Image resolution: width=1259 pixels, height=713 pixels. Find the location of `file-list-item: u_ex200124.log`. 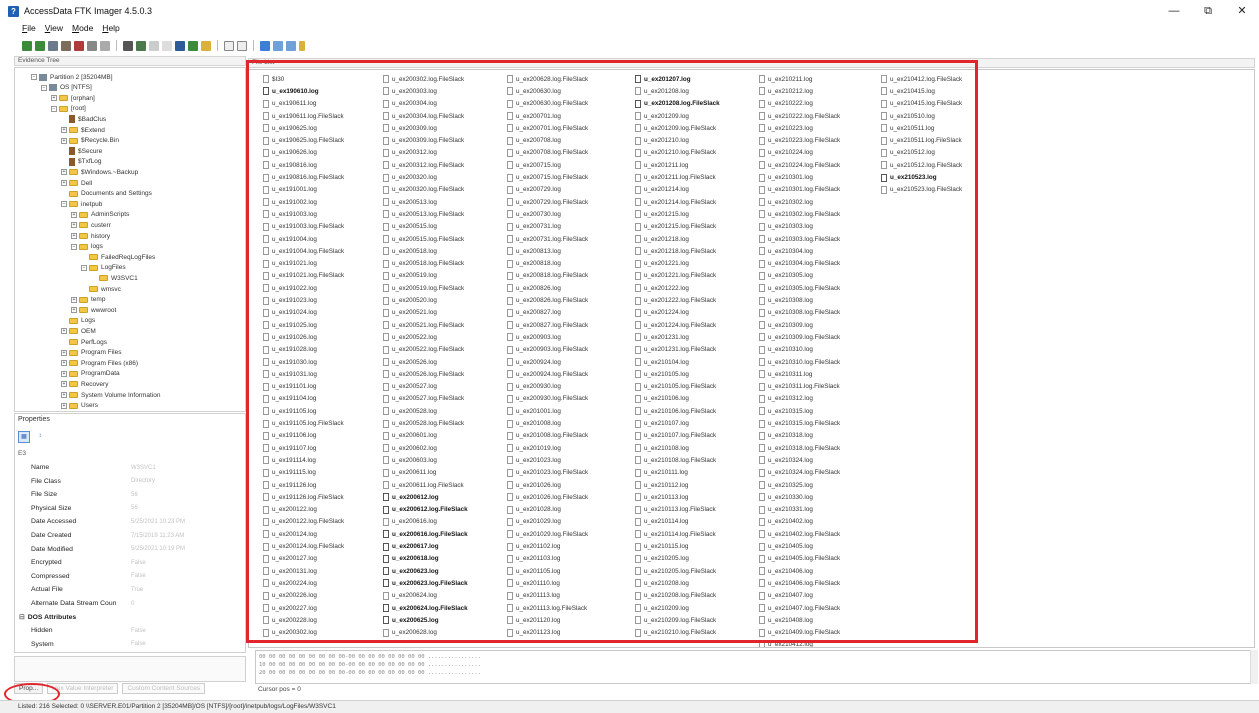

file-list-item: u_ex200124.log is located at coordinates (290, 534).